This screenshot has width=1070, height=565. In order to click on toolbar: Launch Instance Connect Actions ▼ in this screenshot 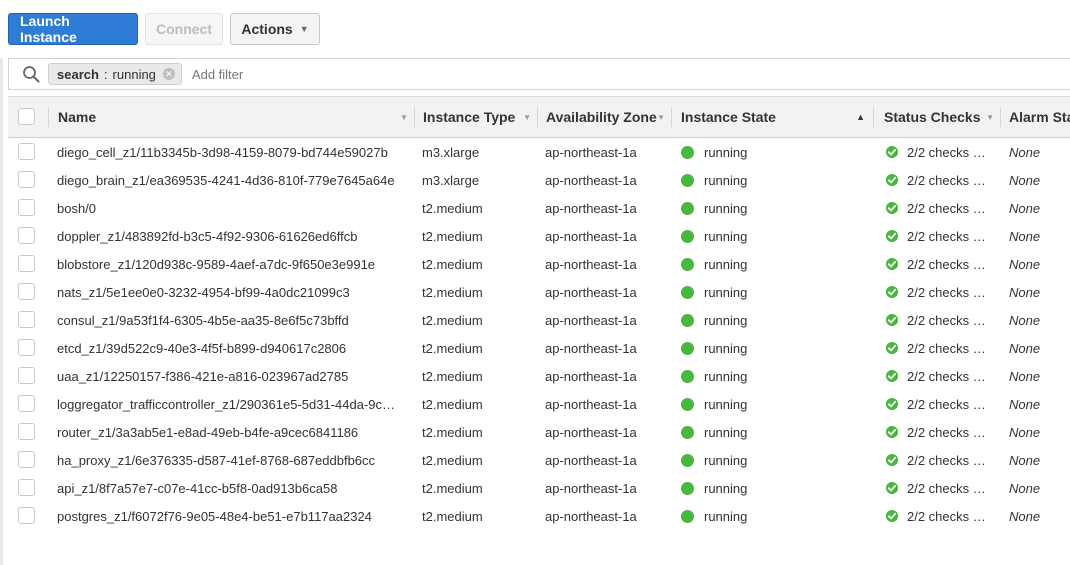, I will do `click(164, 29)`.